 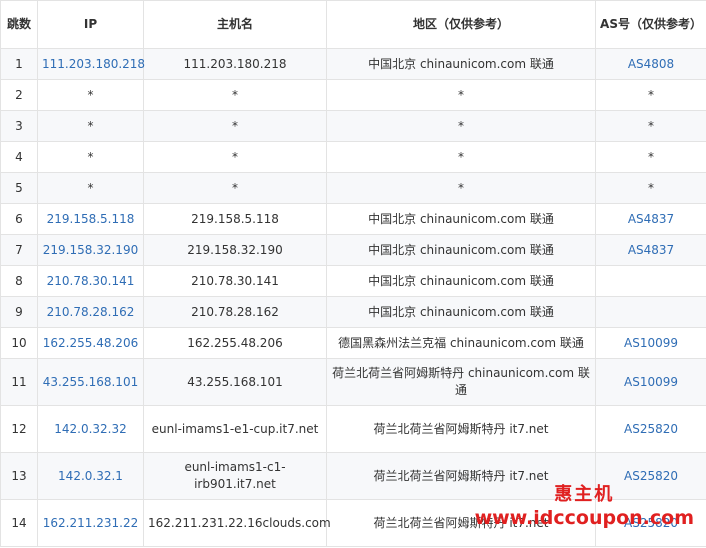 I want to click on hostname-cell: 162.255.48.206, so click(x=235, y=343).